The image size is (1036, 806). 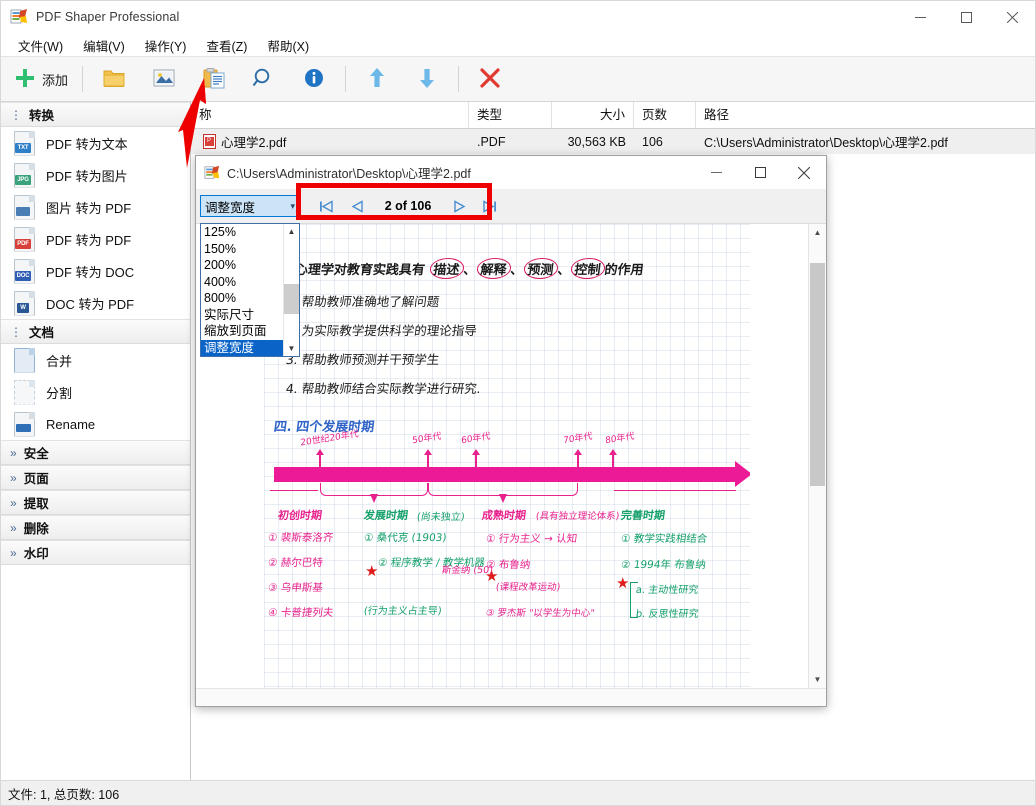 I want to click on zoom-option-200: 200%, so click(x=242, y=265).